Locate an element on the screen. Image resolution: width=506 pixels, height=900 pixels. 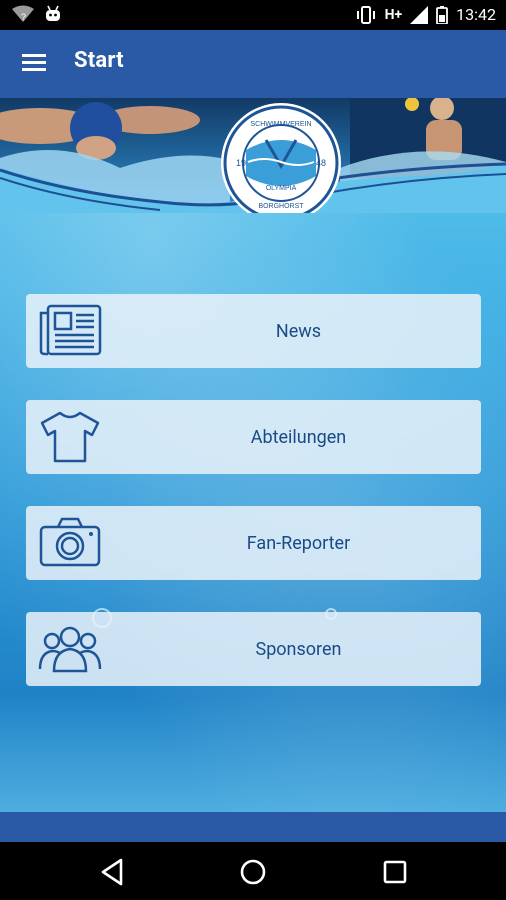
logo-year-left: 19 is located at coordinates (241, 163).